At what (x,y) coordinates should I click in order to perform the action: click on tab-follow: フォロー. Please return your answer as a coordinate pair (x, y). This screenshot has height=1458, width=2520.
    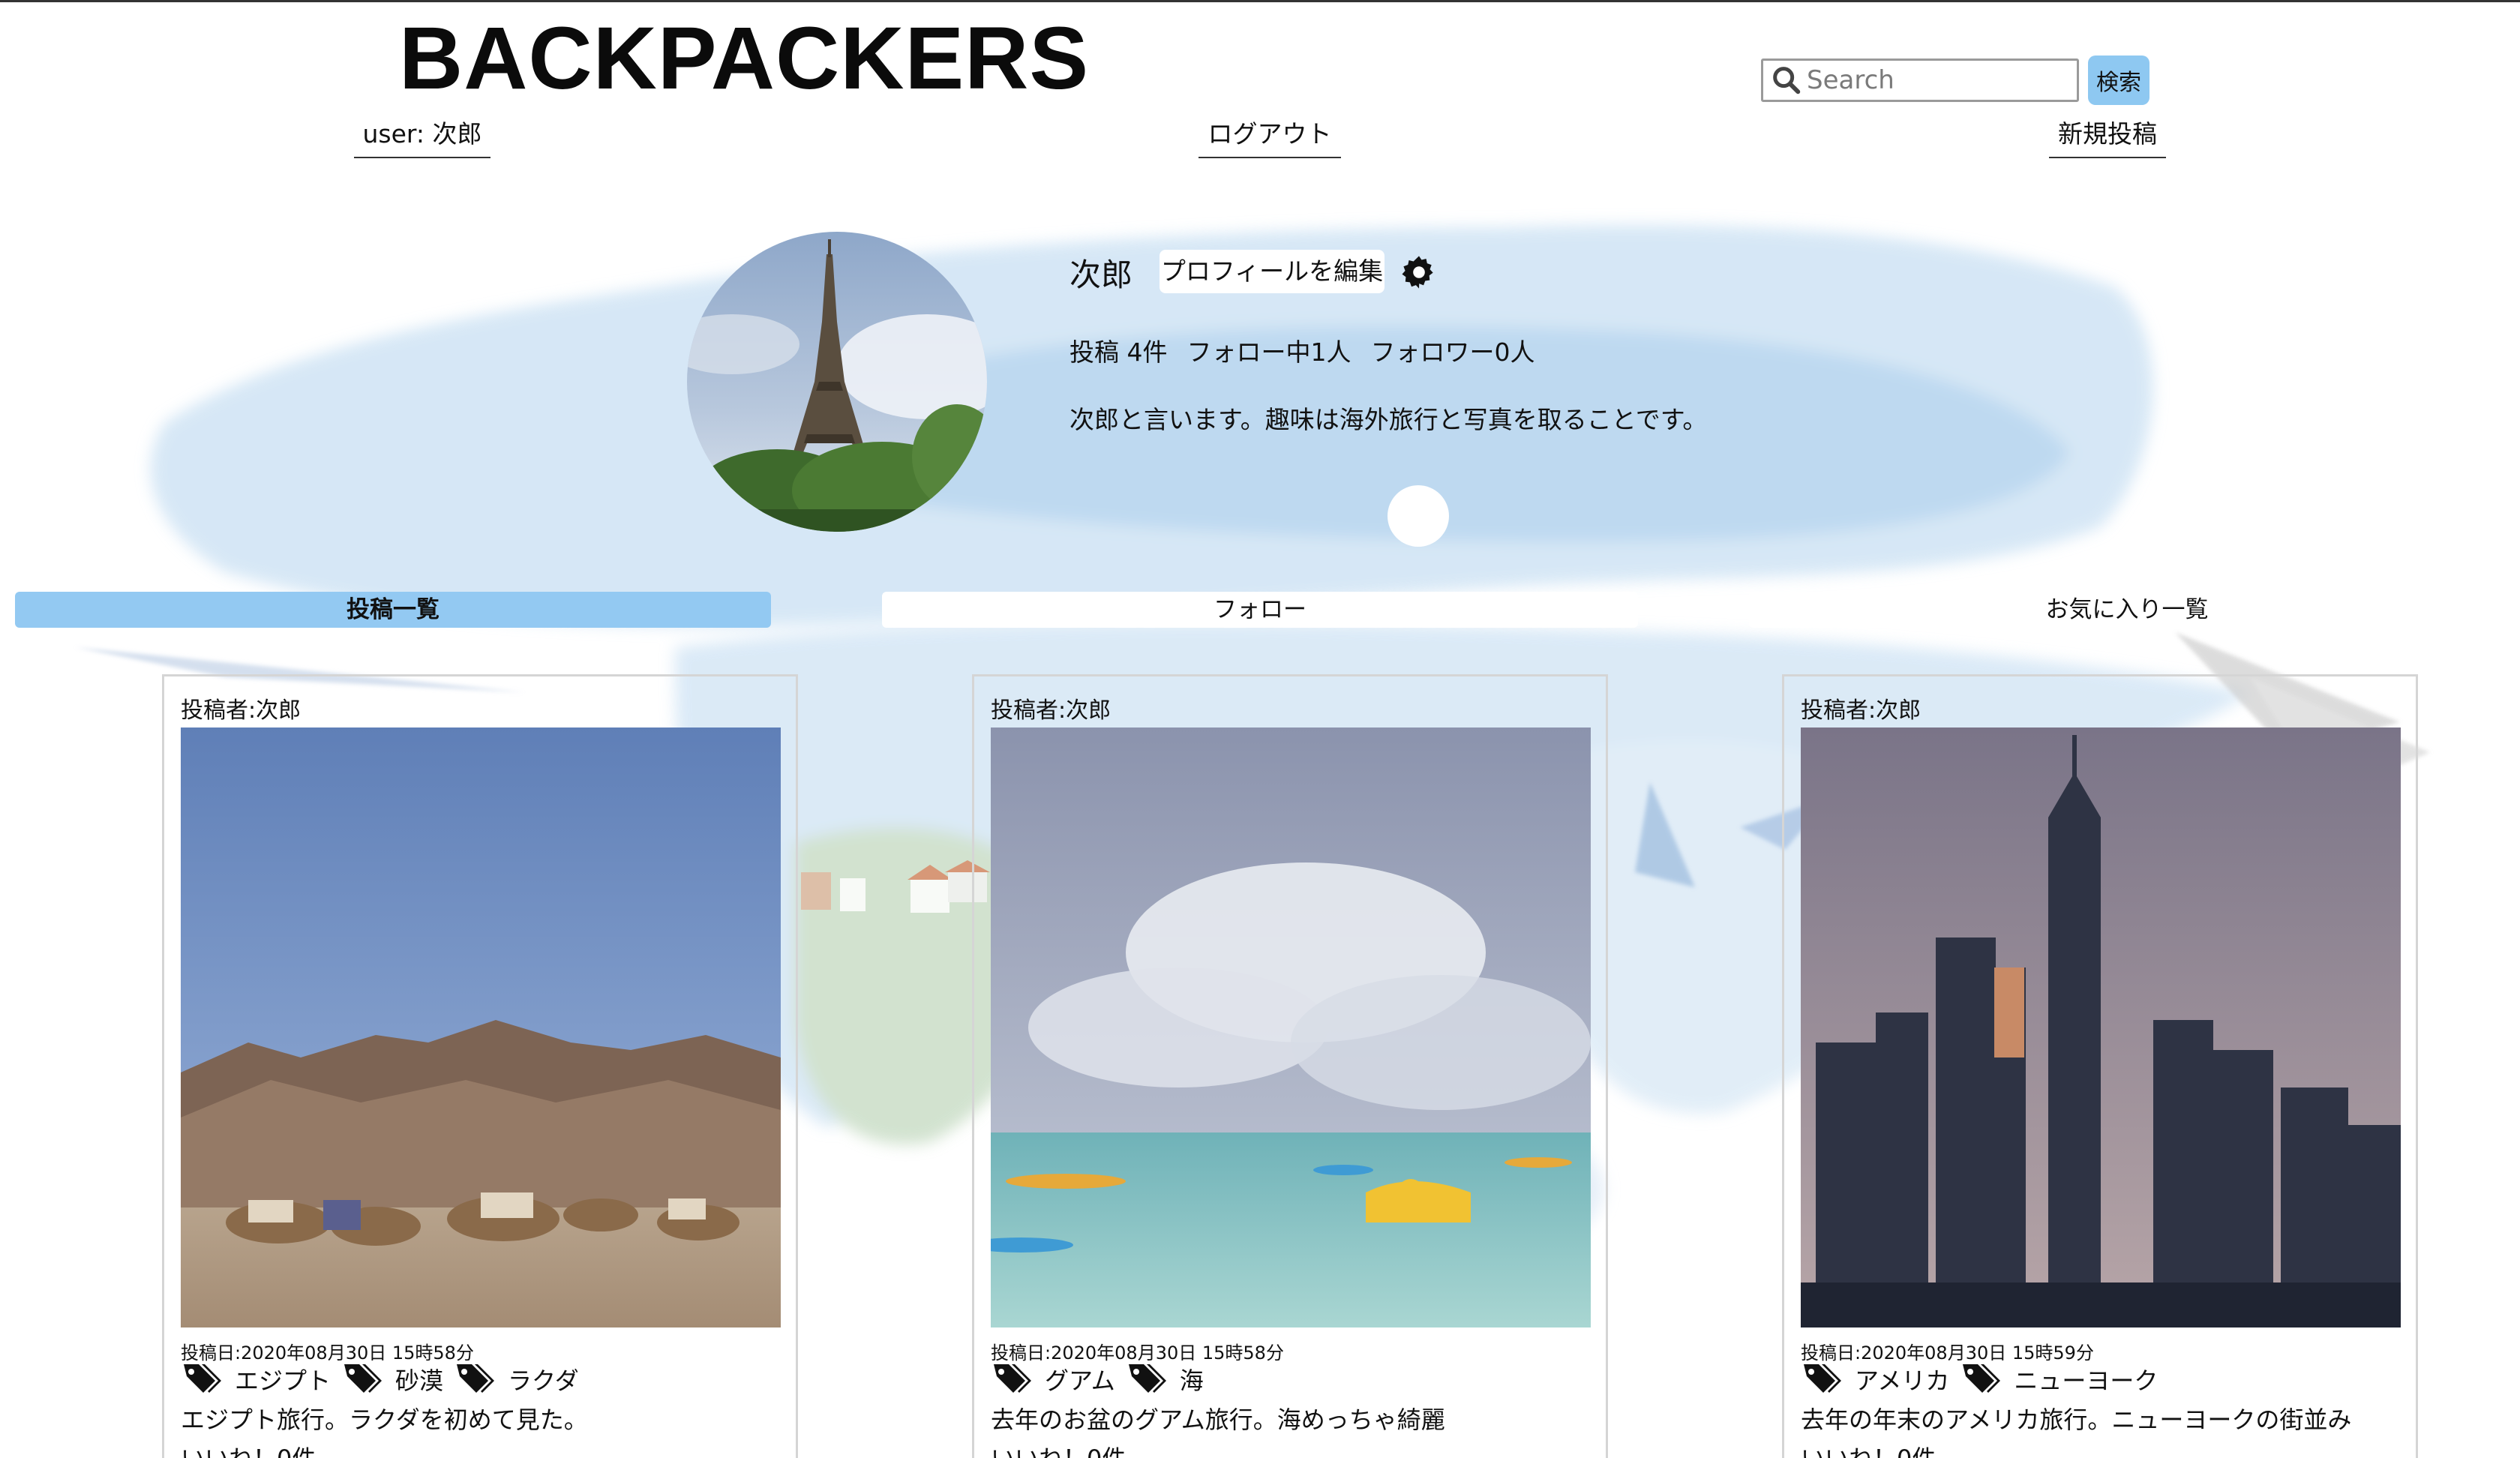
    Looking at the image, I should click on (1260, 610).